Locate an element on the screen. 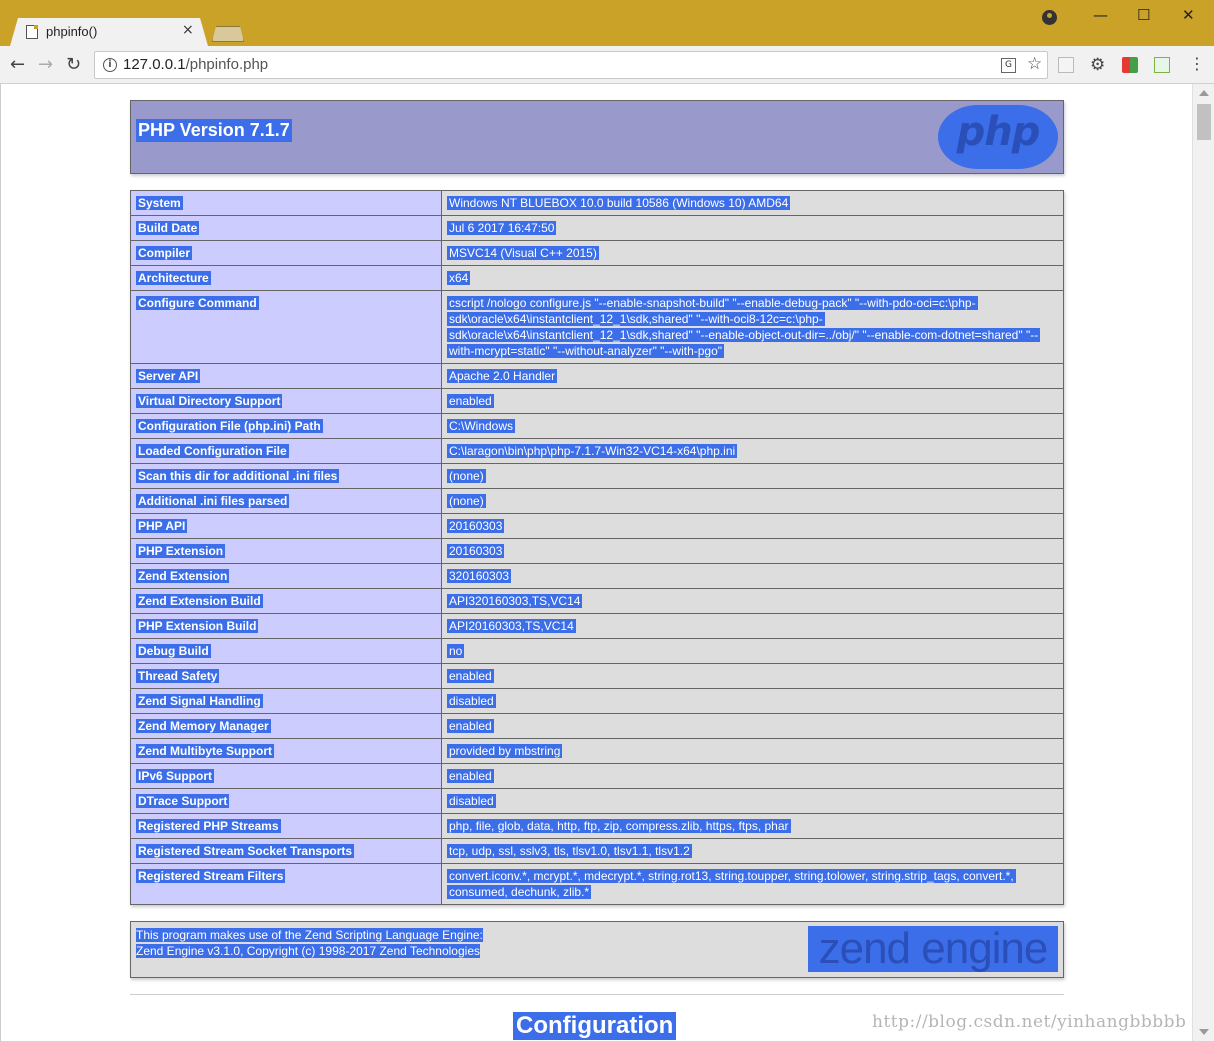  colorful-extension-icon is located at coordinates (1130, 65).